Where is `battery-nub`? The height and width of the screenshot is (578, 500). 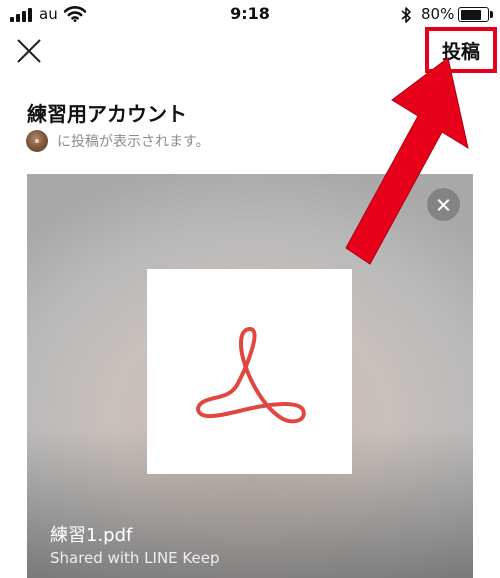
battery-nub is located at coordinates (491, 14).